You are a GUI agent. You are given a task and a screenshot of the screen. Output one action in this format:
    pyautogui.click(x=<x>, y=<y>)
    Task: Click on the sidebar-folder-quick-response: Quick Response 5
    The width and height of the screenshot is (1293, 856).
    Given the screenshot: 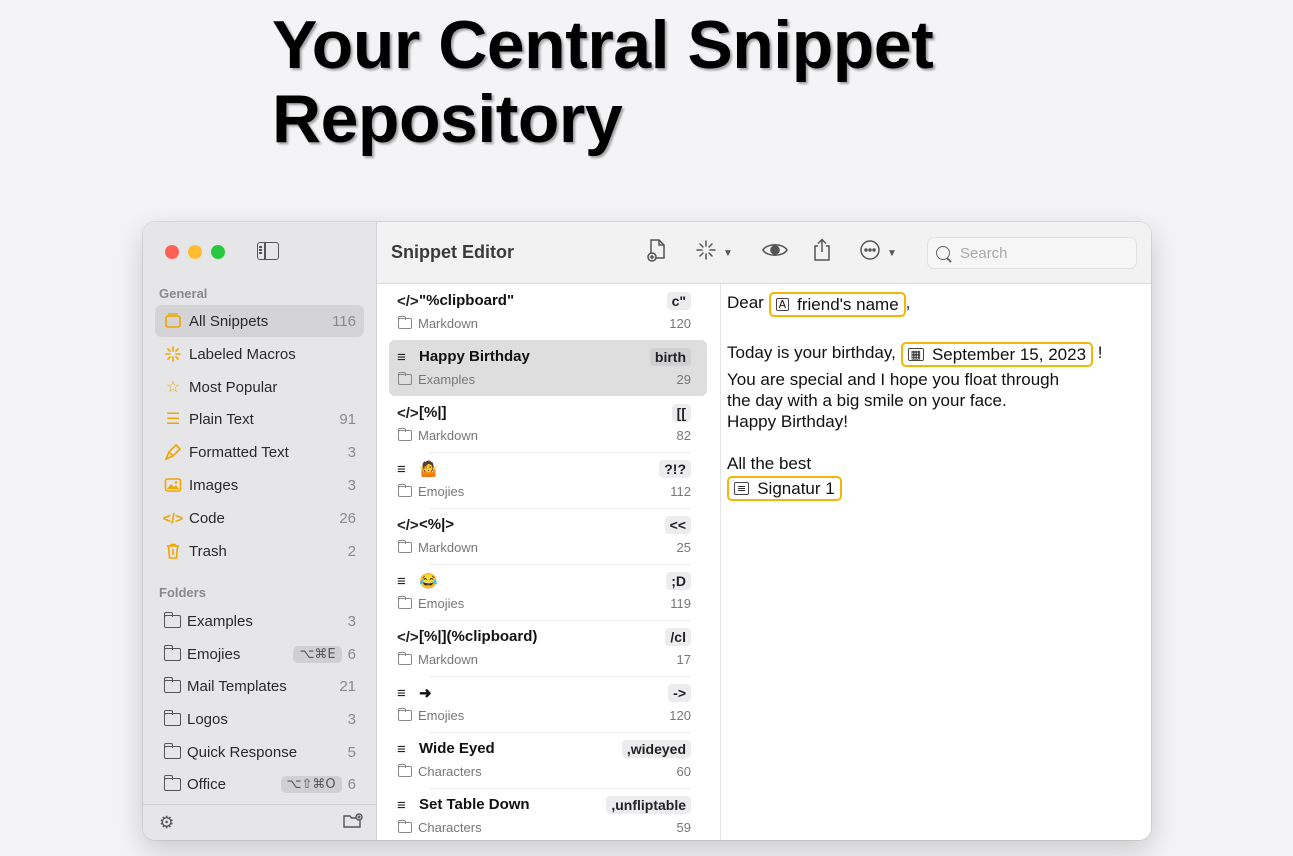 What is the action you would take?
    pyautogui.click(x=259, y=752)
    